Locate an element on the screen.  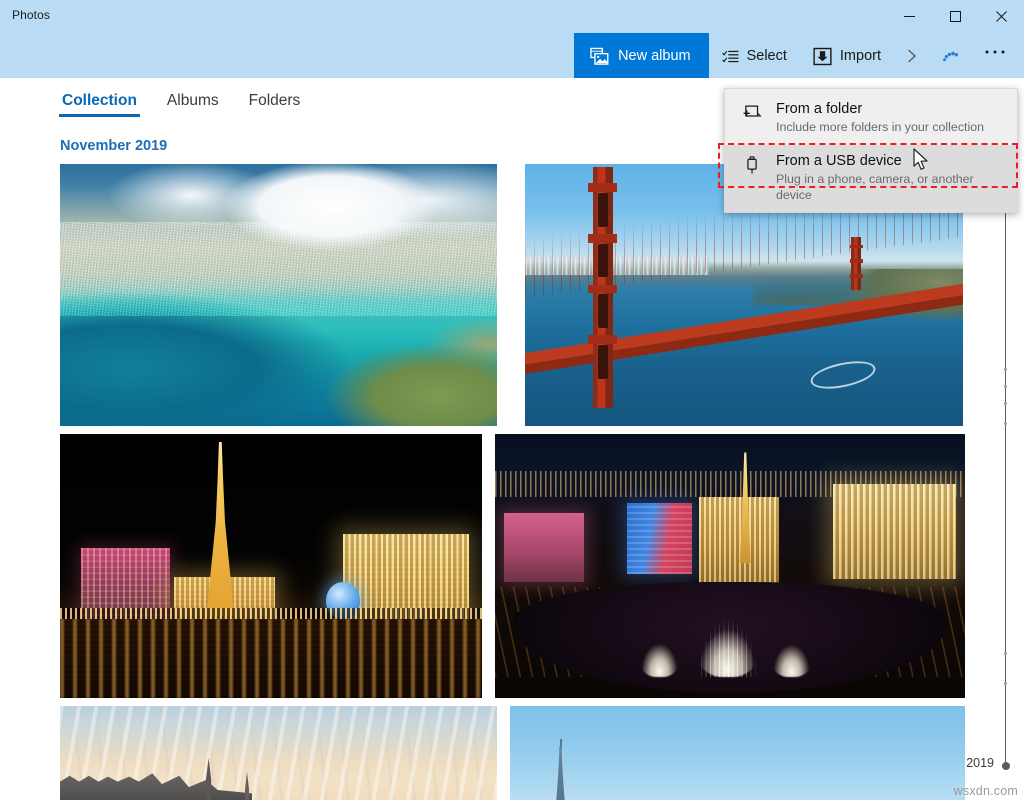
photo-paris-rooftops is located at coordinates (278, 753).